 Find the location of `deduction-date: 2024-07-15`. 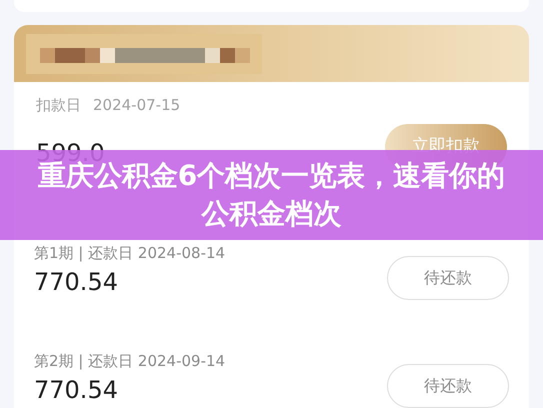

deduction-date: 2024-07-15 is located at coordinates (136, 105).